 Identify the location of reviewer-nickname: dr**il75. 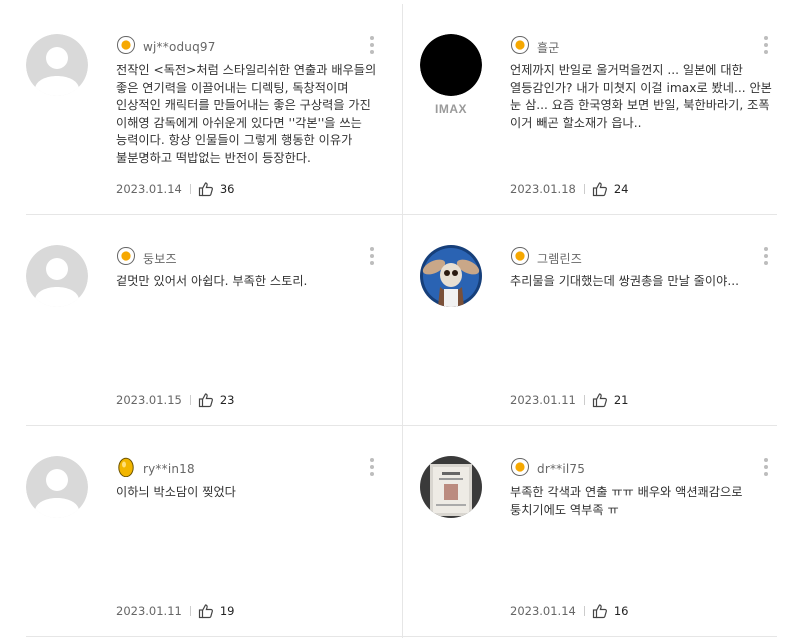
(561, 469).